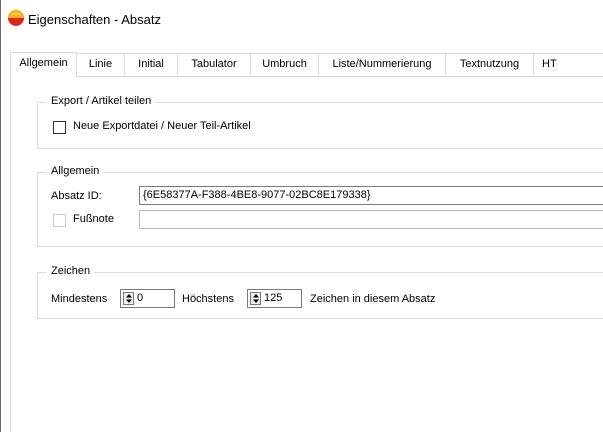  Describe the element at coordinates (371, 195) in the screenshot. I see `paragraph-id-field: {6E58377A-F388-4BE8-9077-02BC8E179338}` at that location.